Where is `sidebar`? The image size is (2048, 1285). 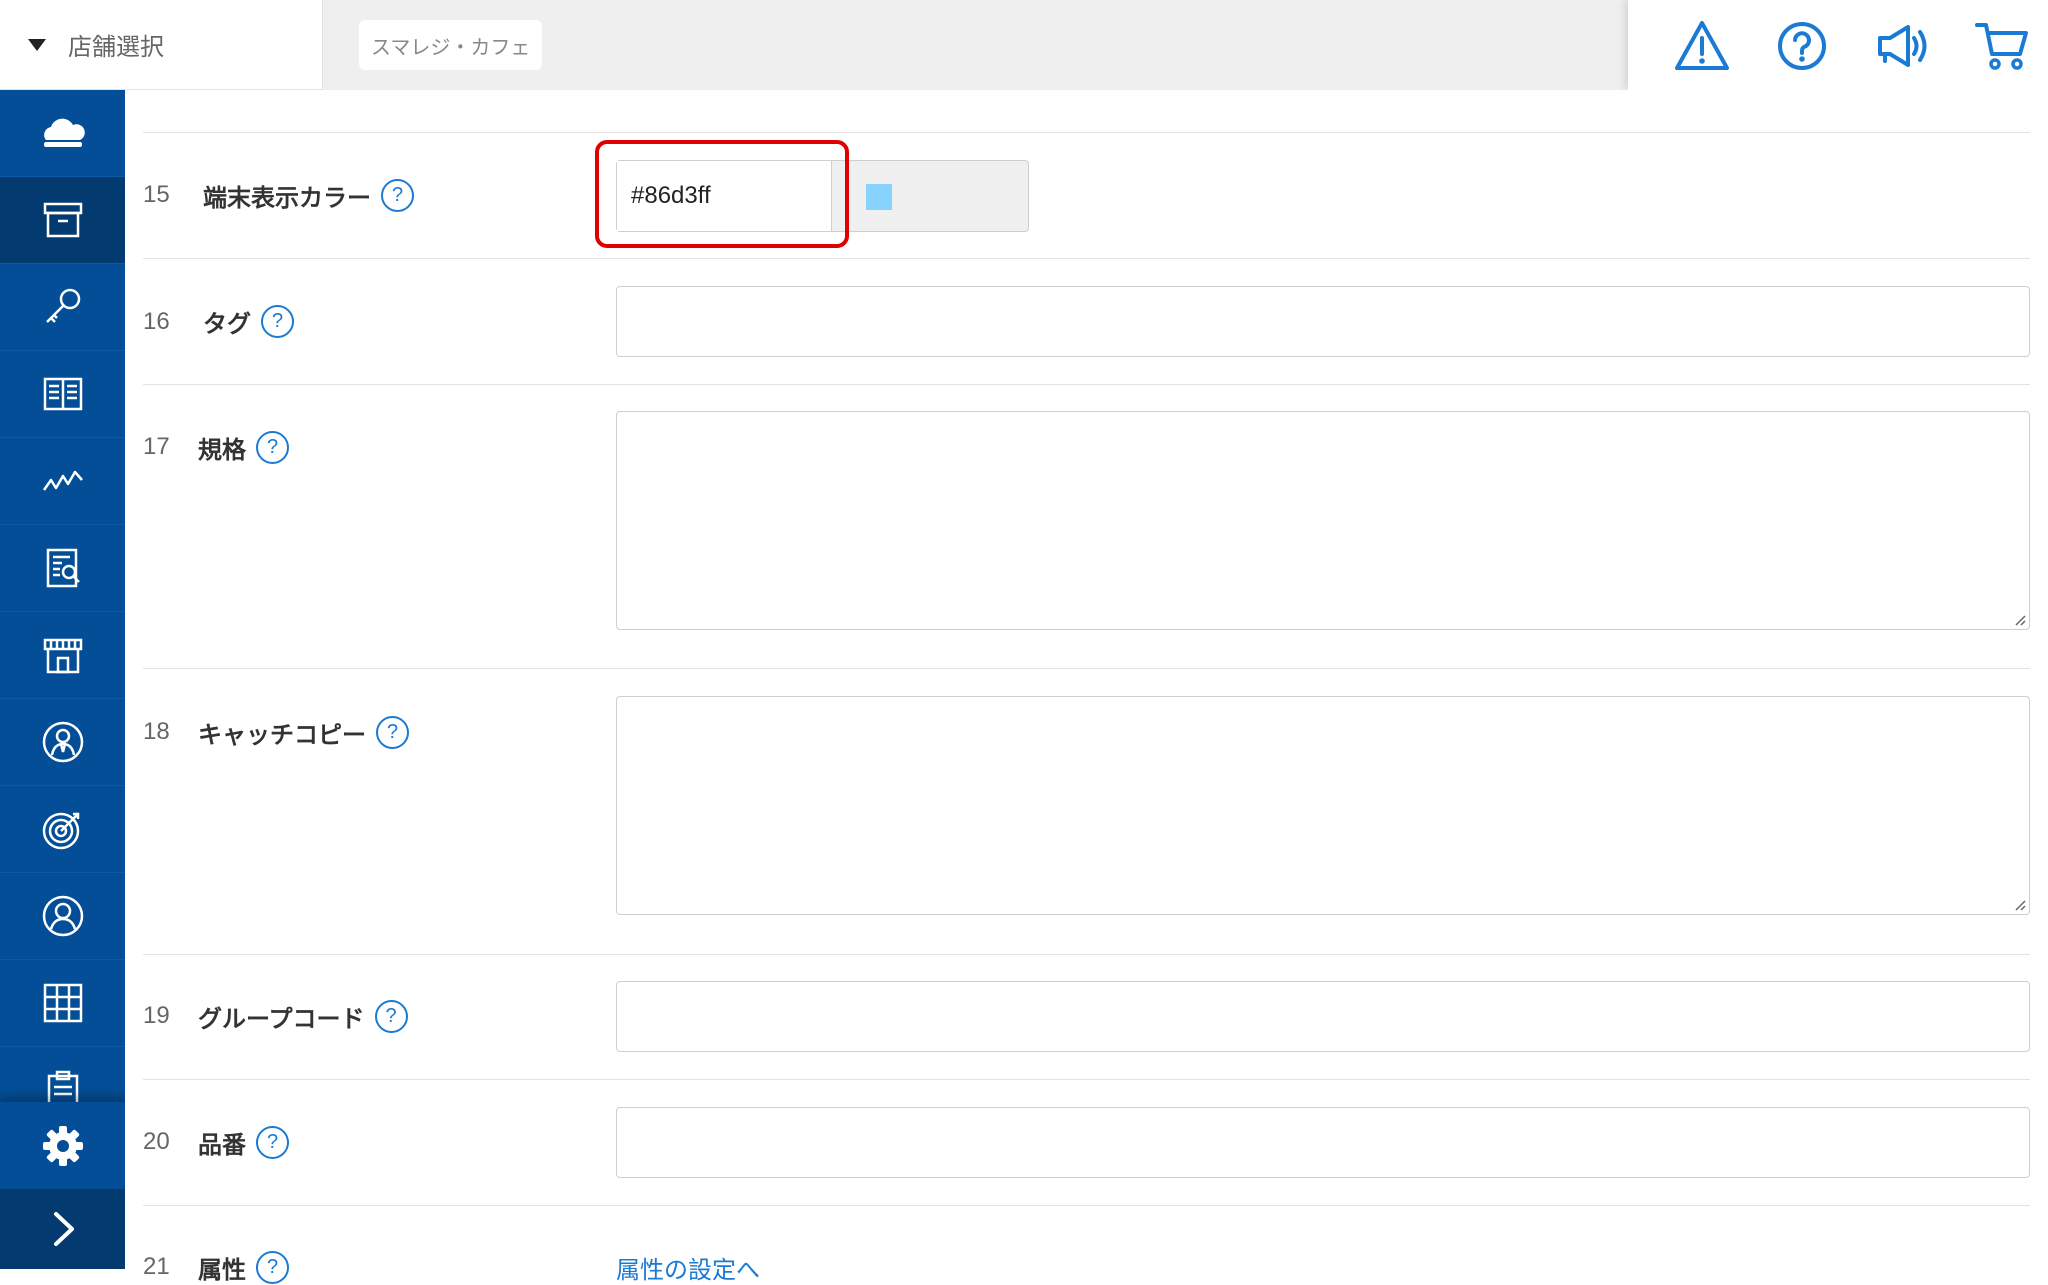
sidebar is located at coordinates (62, 679).